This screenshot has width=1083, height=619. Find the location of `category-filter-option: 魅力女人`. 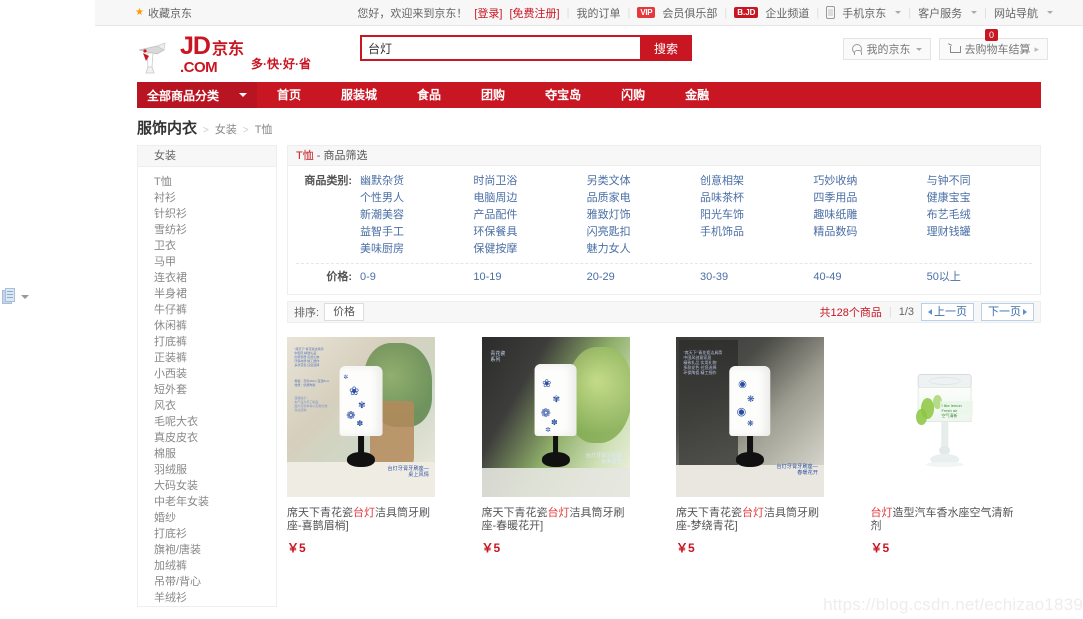

category-filter-option: 魅力女人 is located at coordinates (643, 249).